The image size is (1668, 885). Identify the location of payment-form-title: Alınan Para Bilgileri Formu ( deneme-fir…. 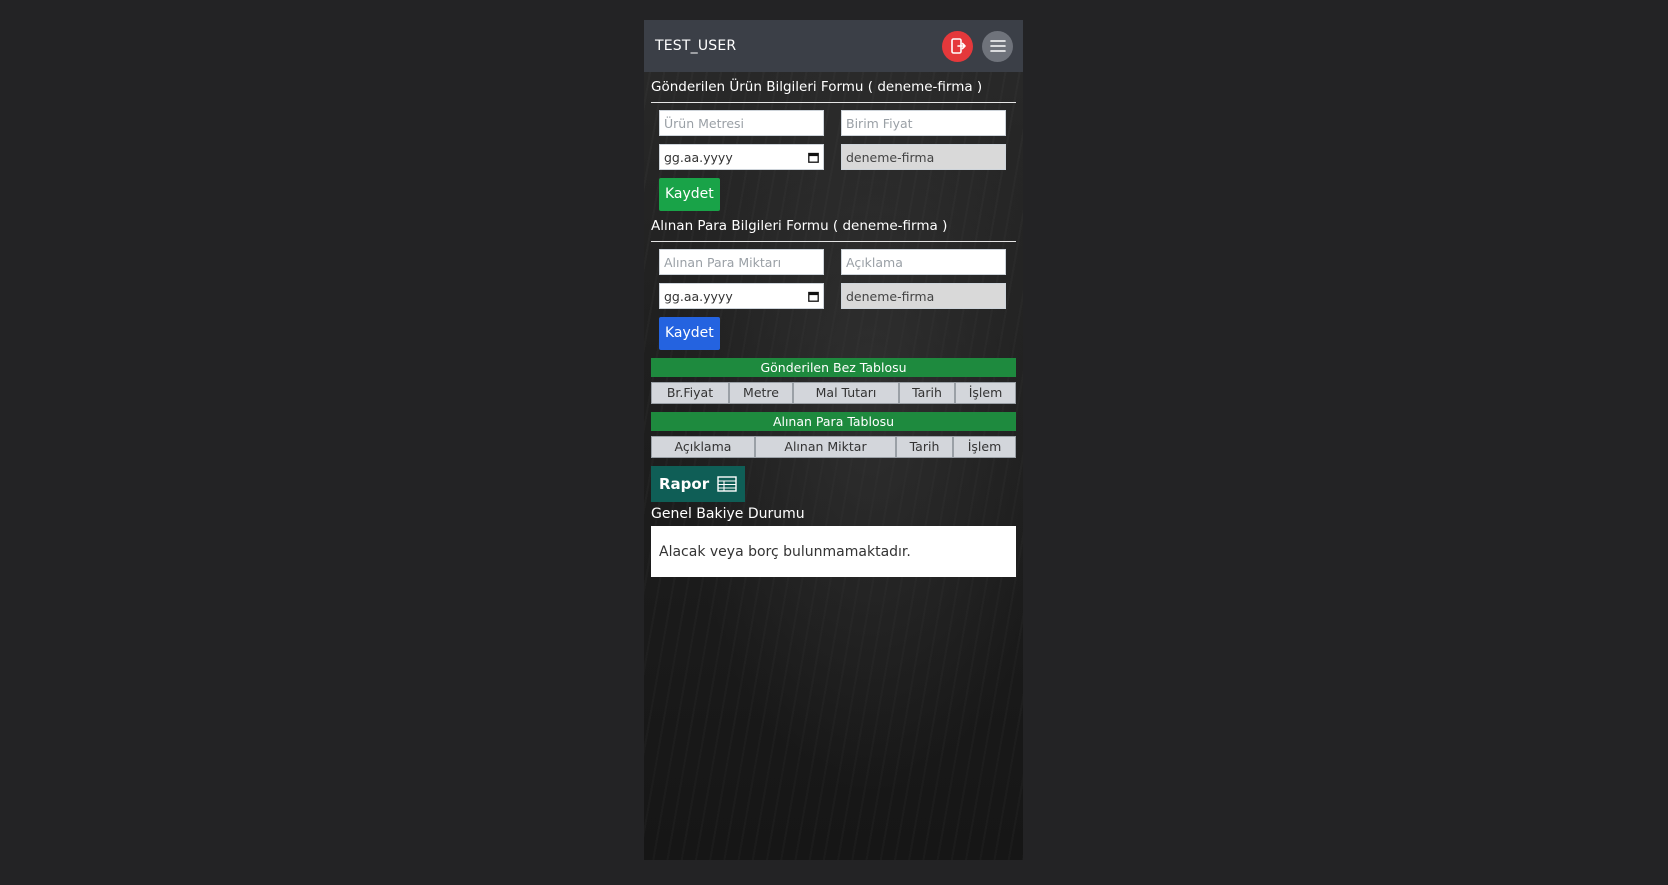
(833, 230).